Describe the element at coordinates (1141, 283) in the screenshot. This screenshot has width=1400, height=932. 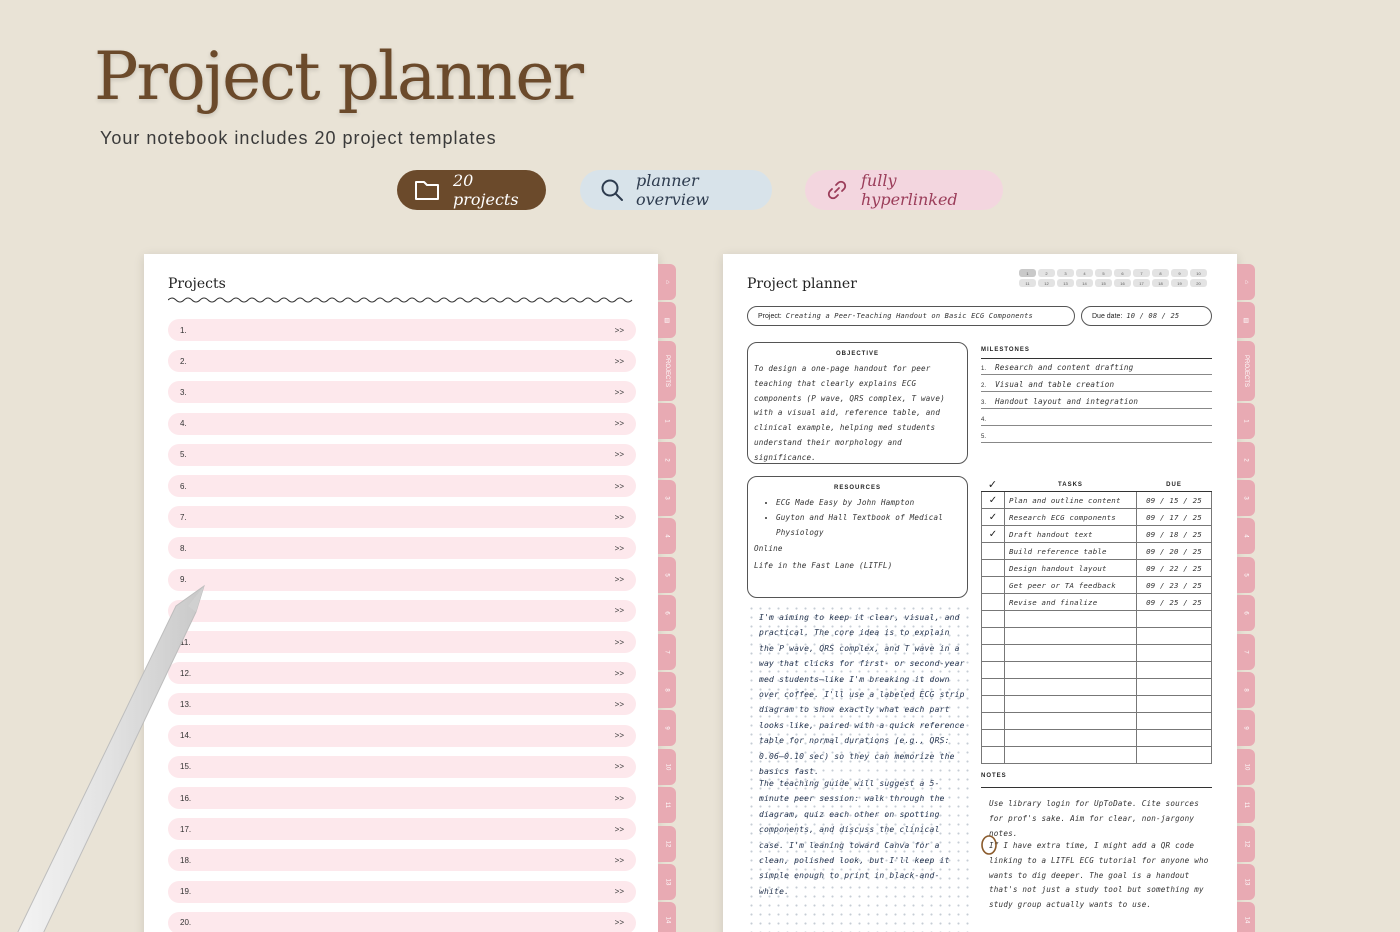
I see `project-number-link: 17` at that location.